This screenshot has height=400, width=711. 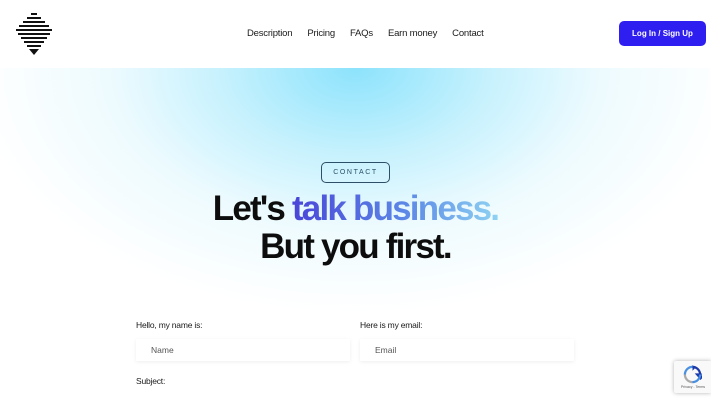 What do you see at coordinates (34, 34) in the screenshot?
I see `logo-icon` at bounding box center [34, 34].